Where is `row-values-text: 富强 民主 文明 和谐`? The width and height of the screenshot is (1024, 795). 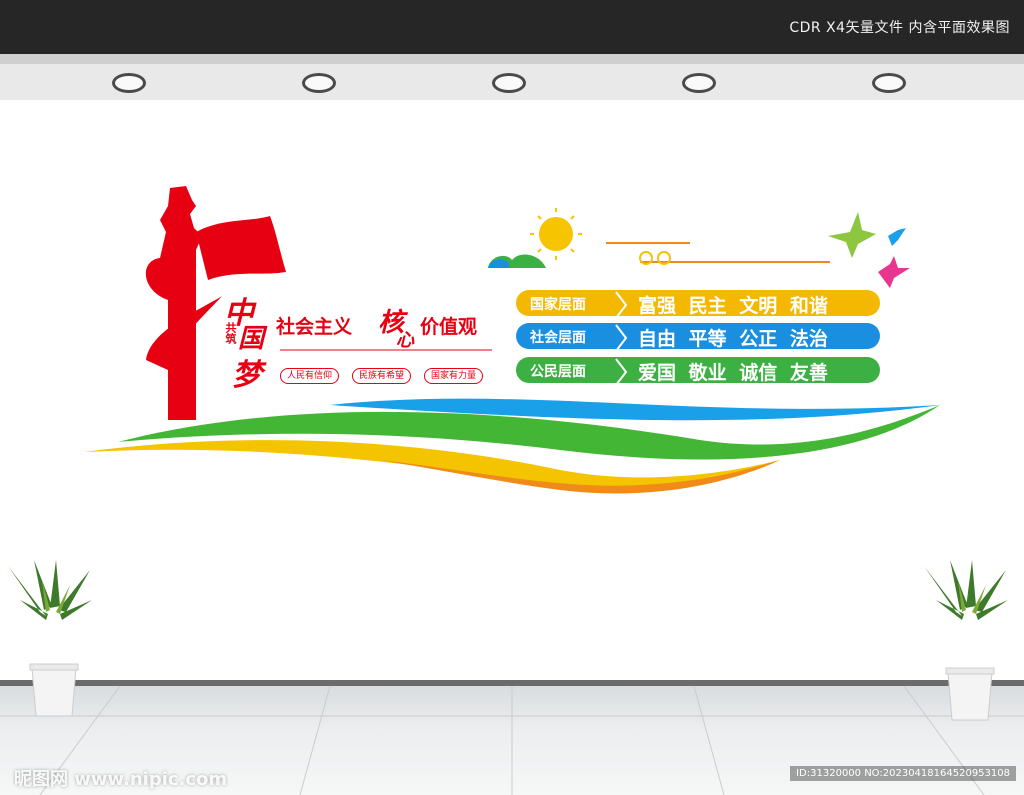 row-values-text: 富强 民主 文明 和谐 is located at coordinates (733, 306).